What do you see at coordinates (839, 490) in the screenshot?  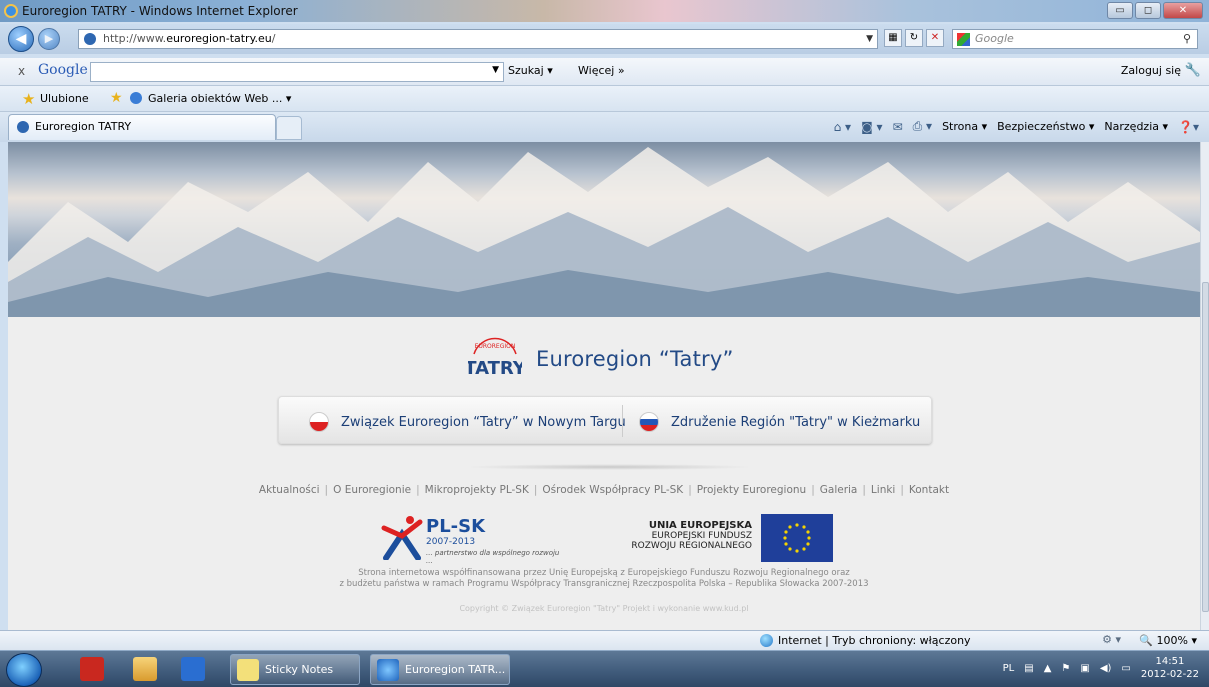 I see `menu-item-galeria: Galeria` at bounding box center [839, 490].